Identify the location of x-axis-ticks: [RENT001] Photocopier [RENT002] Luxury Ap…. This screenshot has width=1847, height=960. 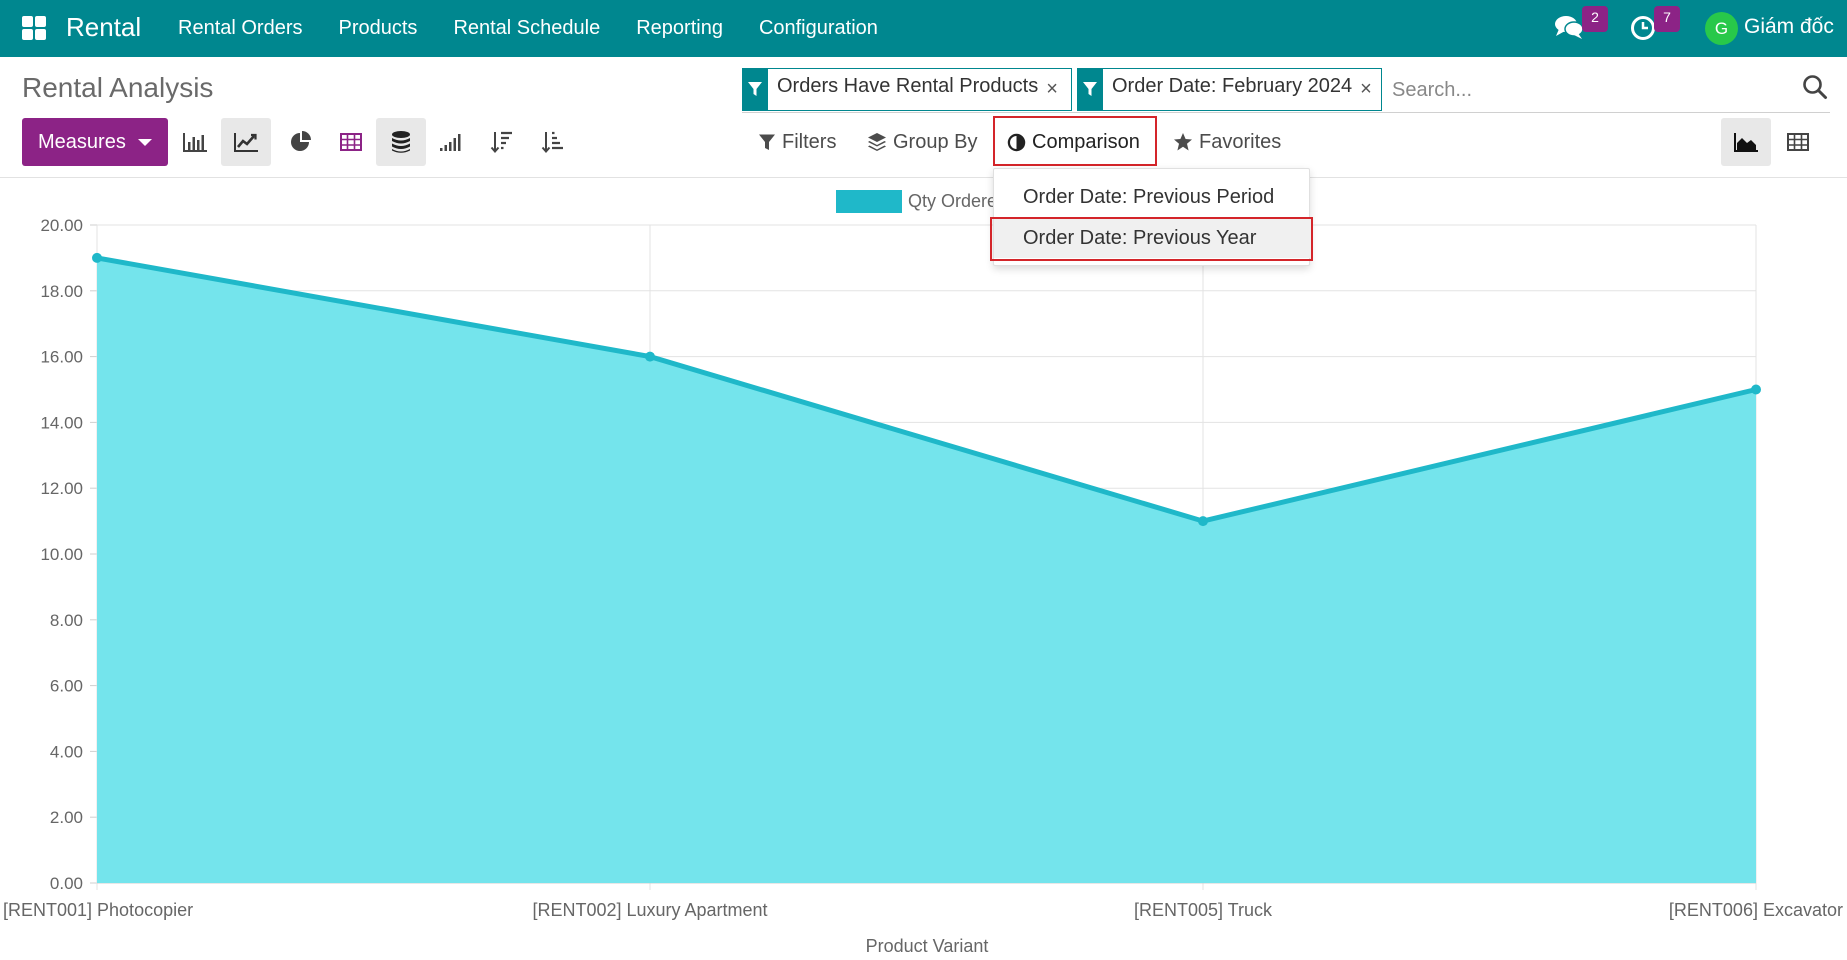
(923, 910).